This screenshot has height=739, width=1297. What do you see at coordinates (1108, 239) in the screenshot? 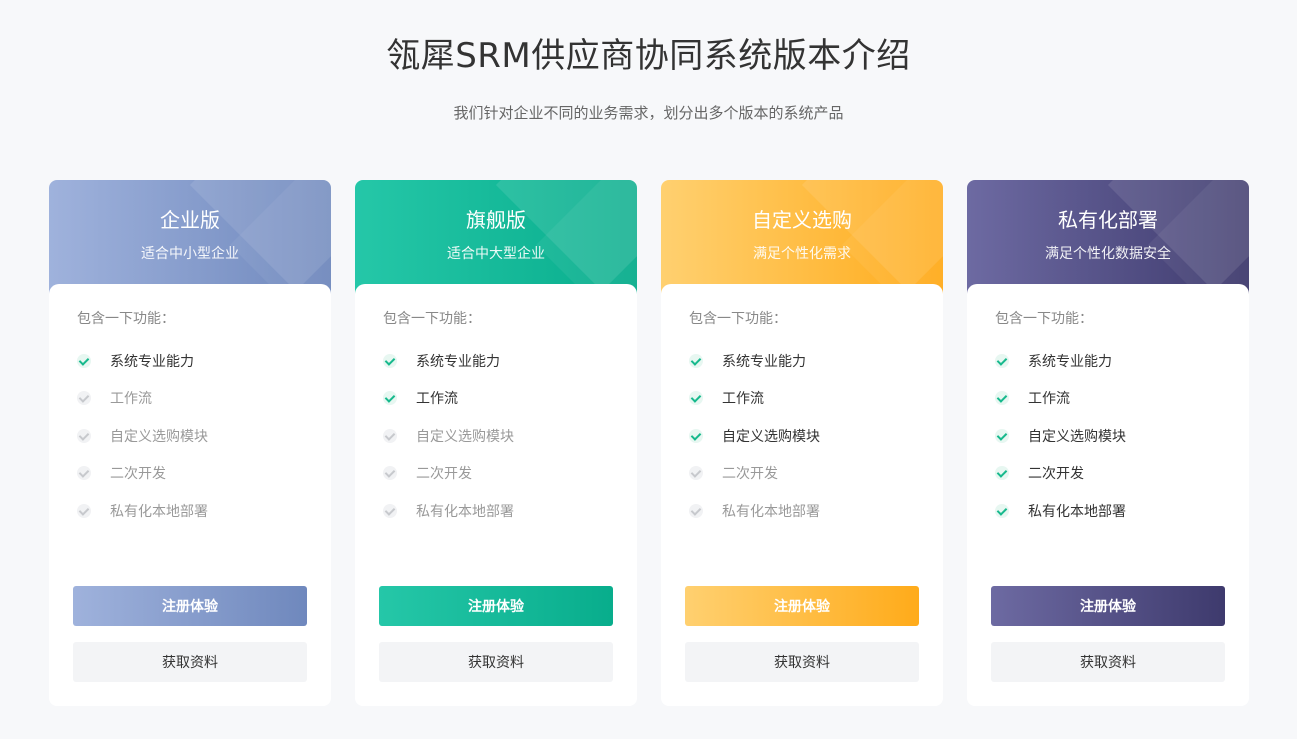
I see `plan-header: 私有化部署 满足个性化数据安全` at bounding box center [1108, 239].